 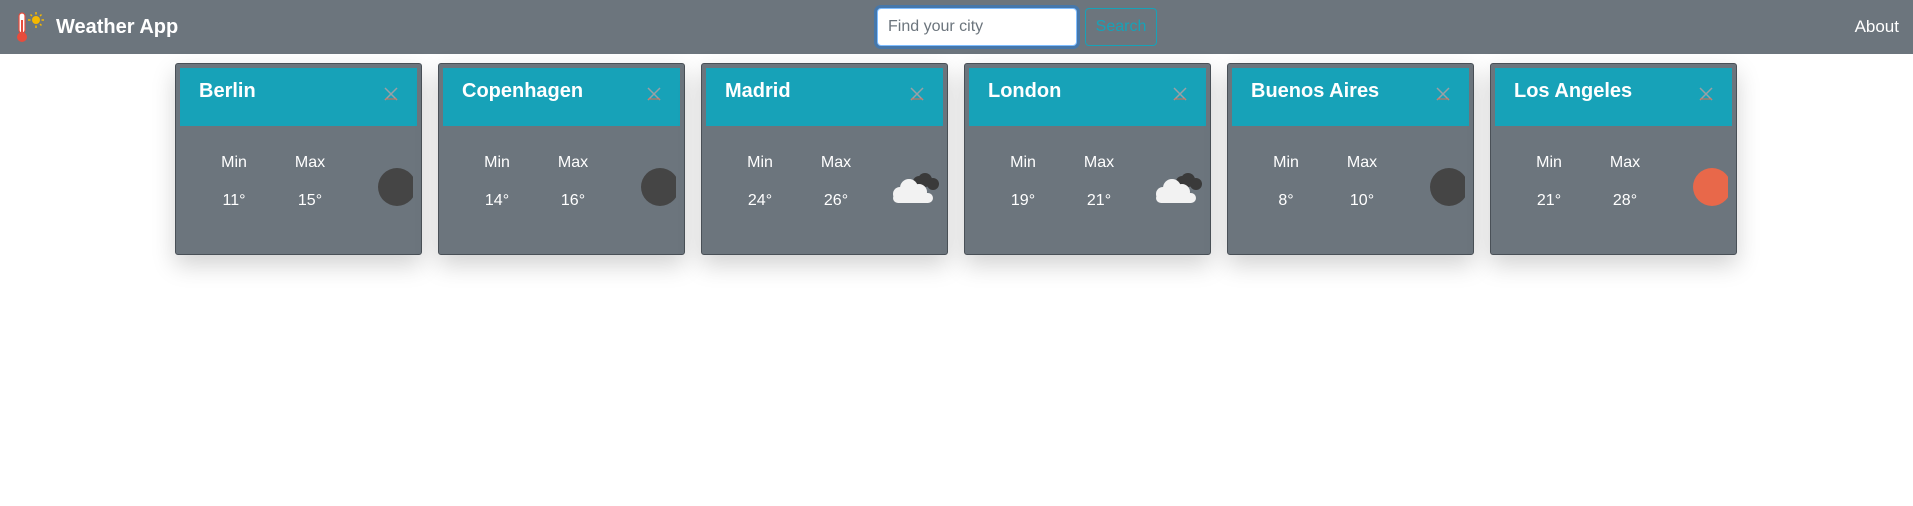 What do you see at coordinates (1025, 91) in the screenshot?
I see `city-name: London` at bounding box center [1025, 91].